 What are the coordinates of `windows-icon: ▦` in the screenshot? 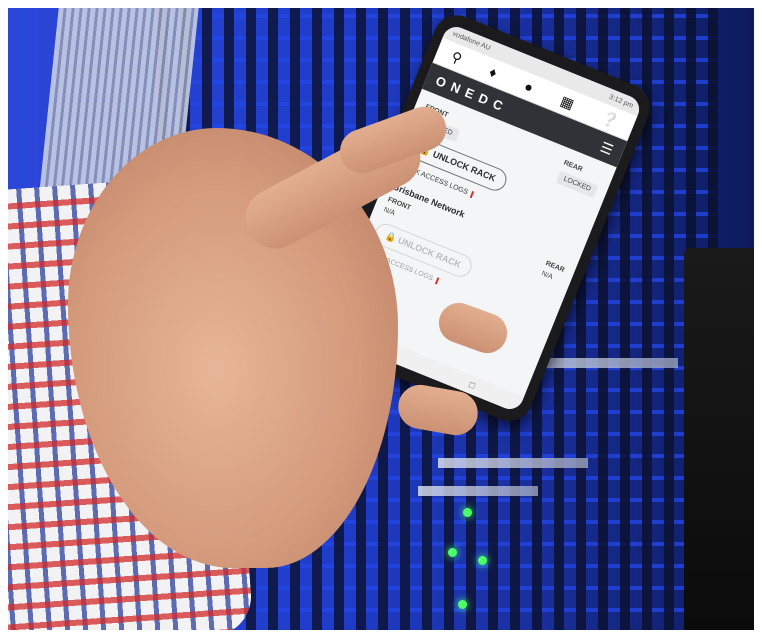 It's located at (567, 102).